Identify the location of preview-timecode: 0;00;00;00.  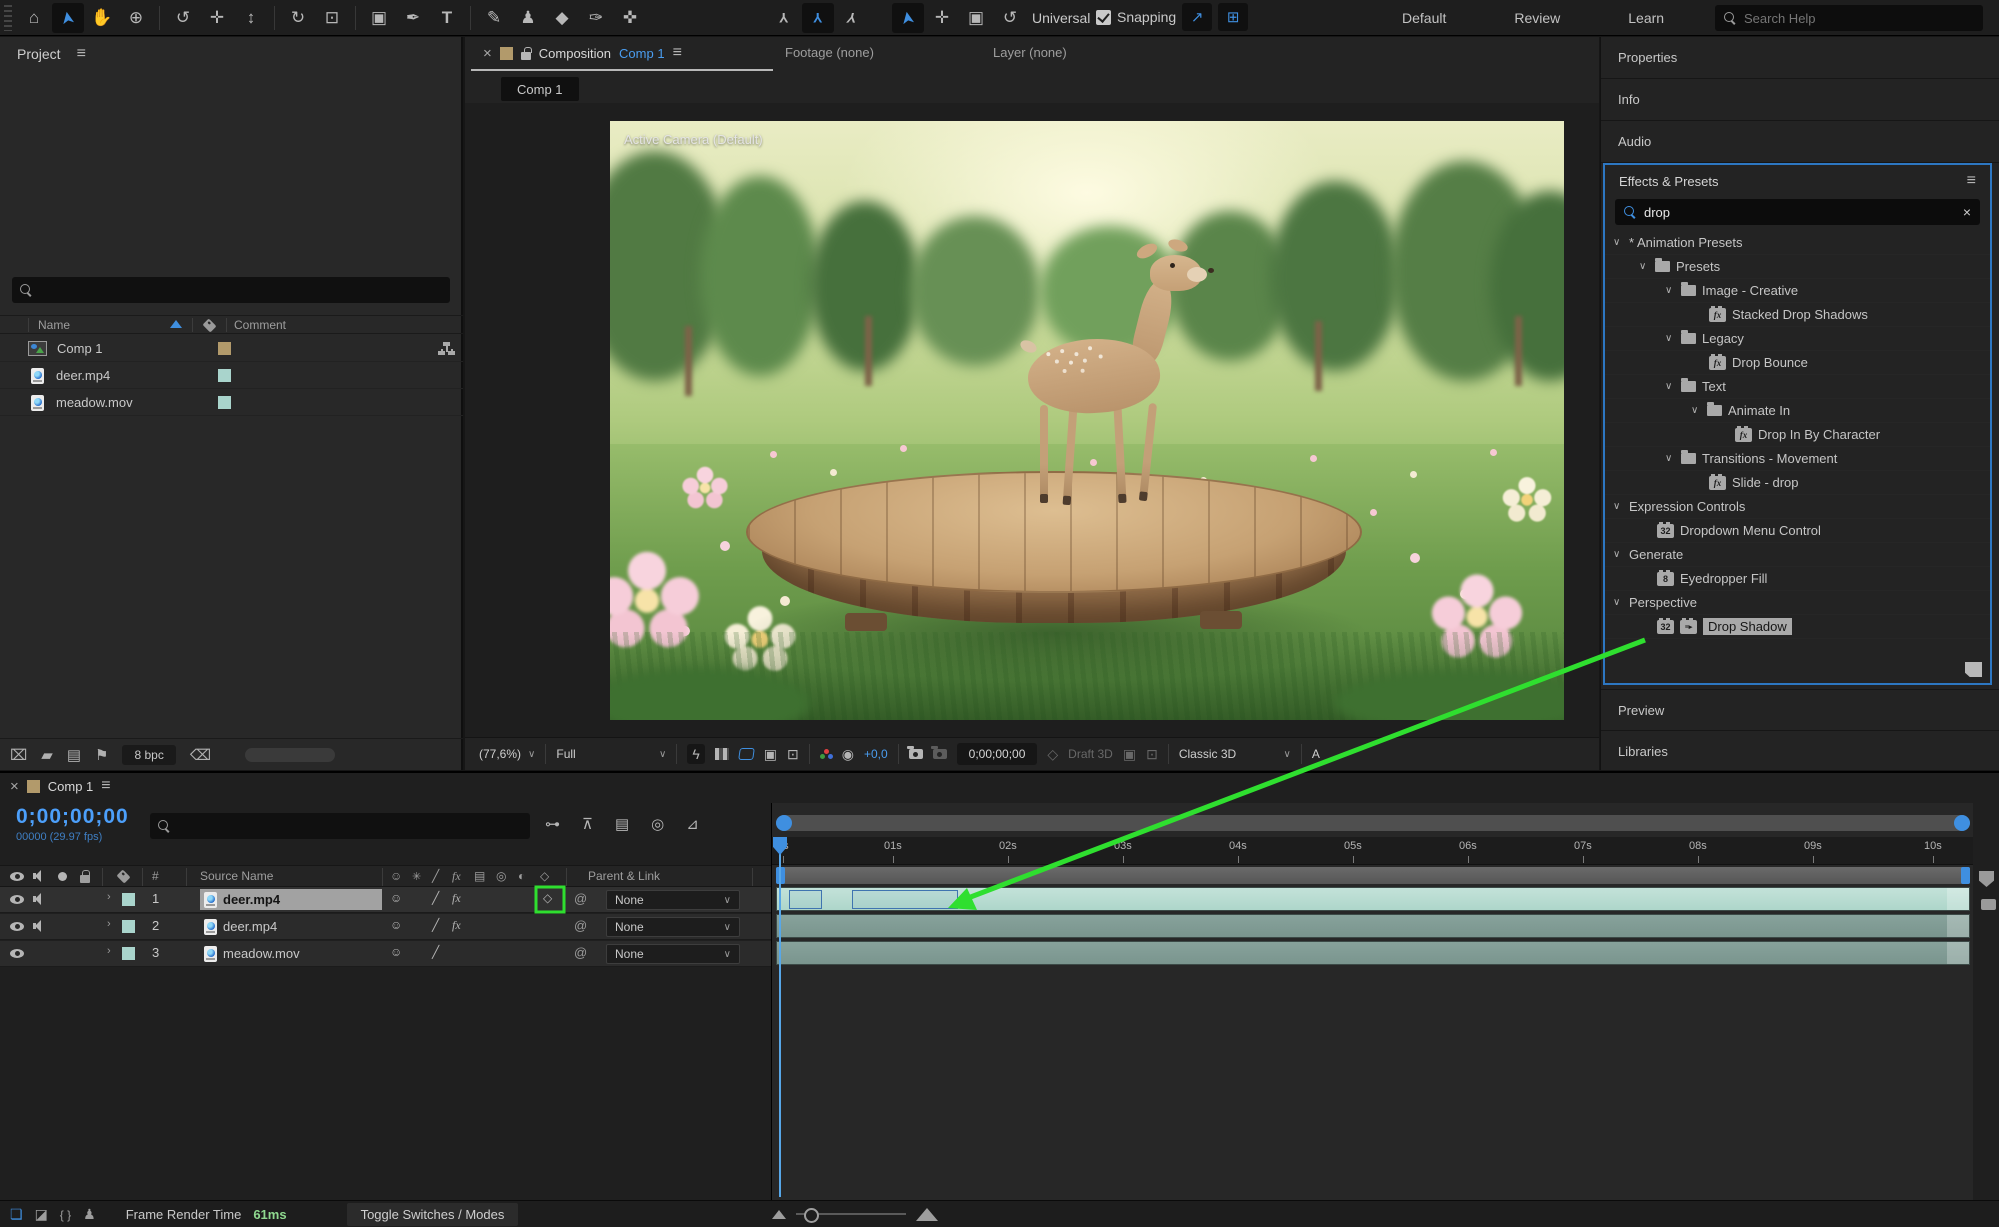
(997, 754).